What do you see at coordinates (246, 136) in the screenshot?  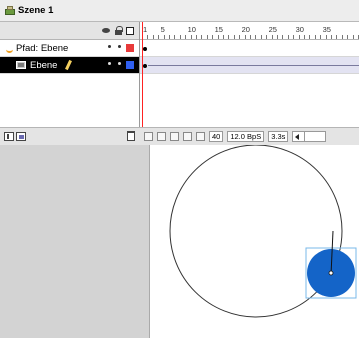 I see `frame-rate: 12.0 BpS` at bounding box center [246, 136].